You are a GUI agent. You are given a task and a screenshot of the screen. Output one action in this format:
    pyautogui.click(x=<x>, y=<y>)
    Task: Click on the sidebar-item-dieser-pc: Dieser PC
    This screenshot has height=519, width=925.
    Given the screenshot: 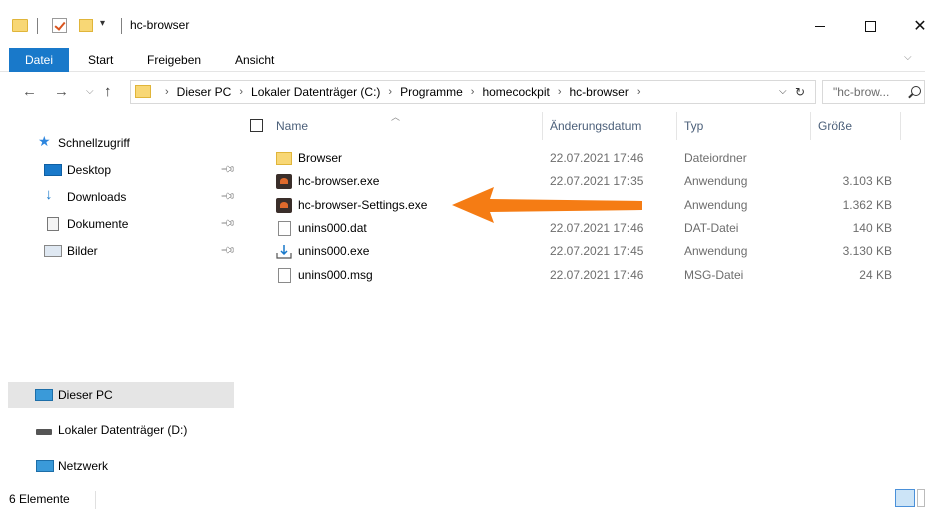 What is the action you would take?
    pyautogui.click(x=121, y=395)
    